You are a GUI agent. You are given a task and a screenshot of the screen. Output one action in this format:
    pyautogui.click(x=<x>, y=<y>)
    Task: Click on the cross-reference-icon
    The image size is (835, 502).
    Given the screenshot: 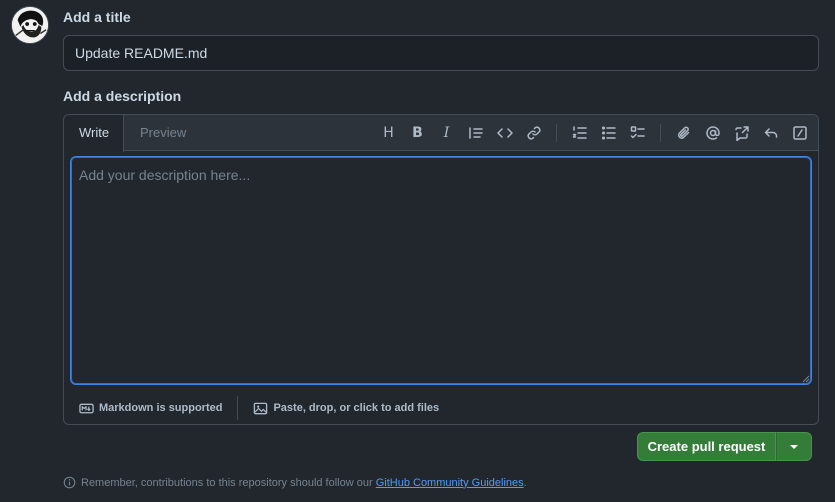 What is the action you would take?
    pyautogui.click(x=741, y=133)
    